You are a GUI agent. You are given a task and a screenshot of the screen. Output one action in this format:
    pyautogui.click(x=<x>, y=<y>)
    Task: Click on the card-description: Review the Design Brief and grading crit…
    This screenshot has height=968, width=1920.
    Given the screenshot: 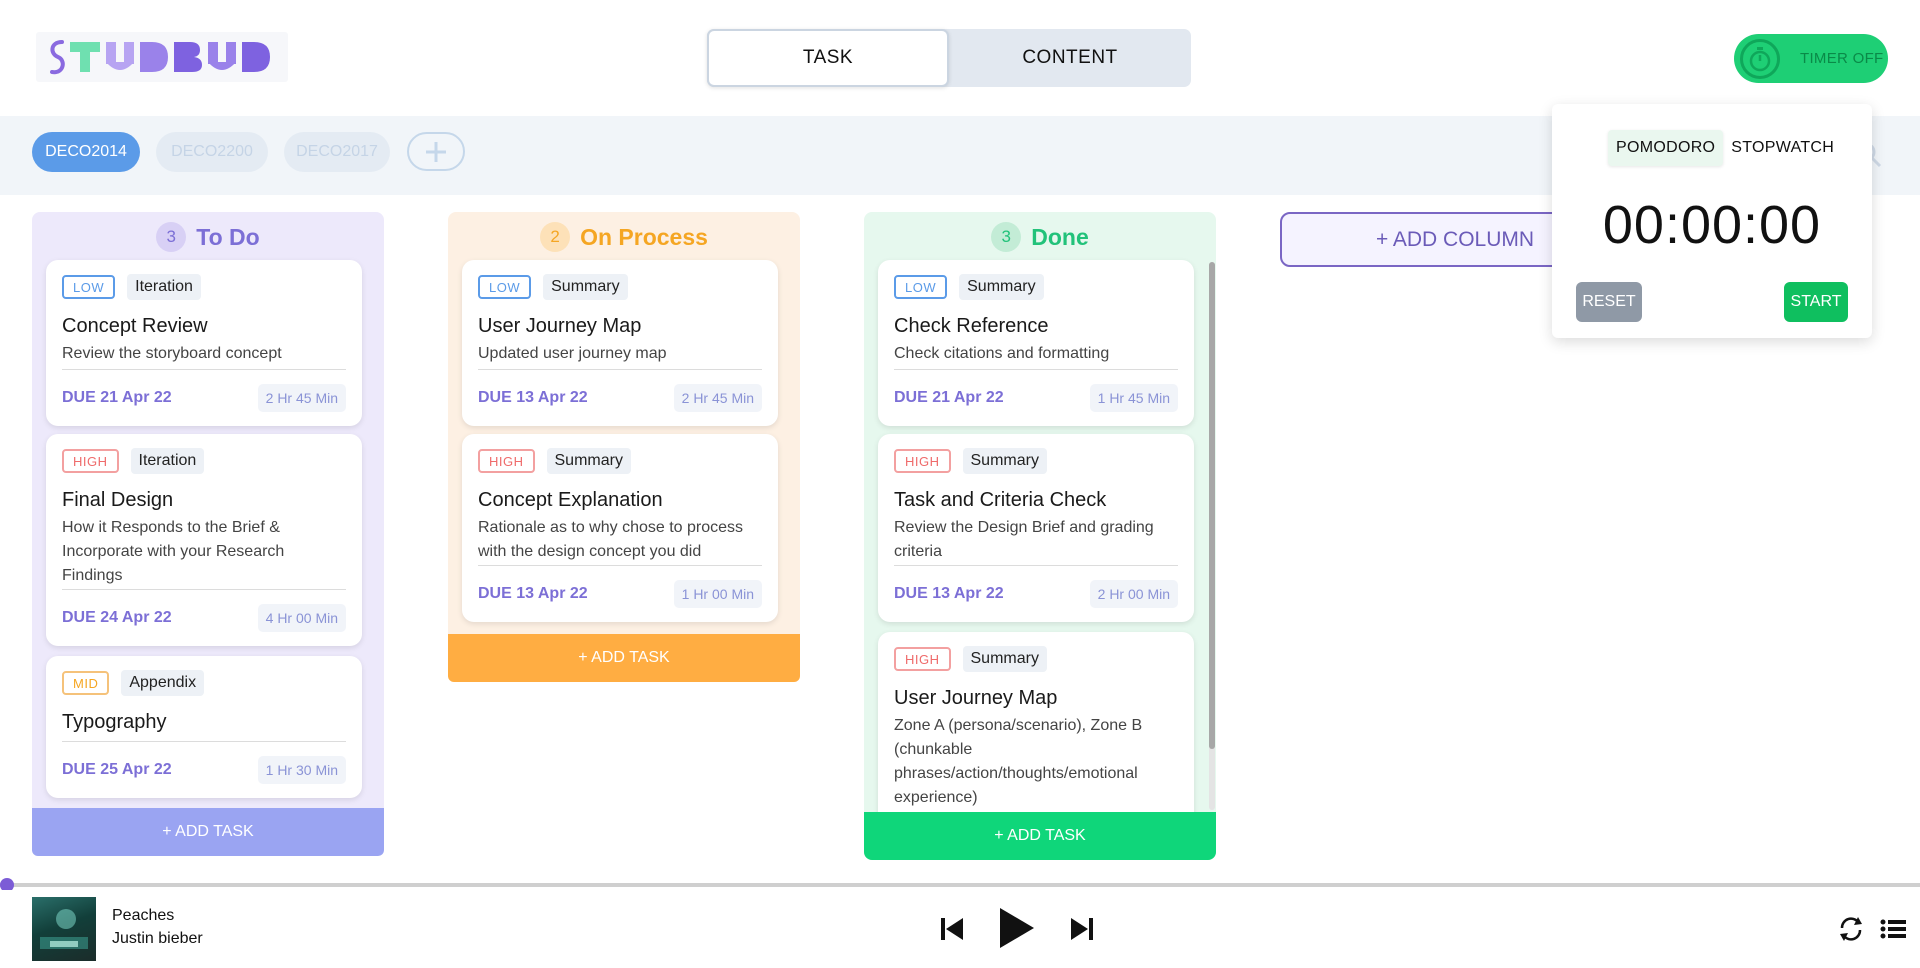 What is the action you would take?
    pyautogui.click(x=1024, y=539)
    